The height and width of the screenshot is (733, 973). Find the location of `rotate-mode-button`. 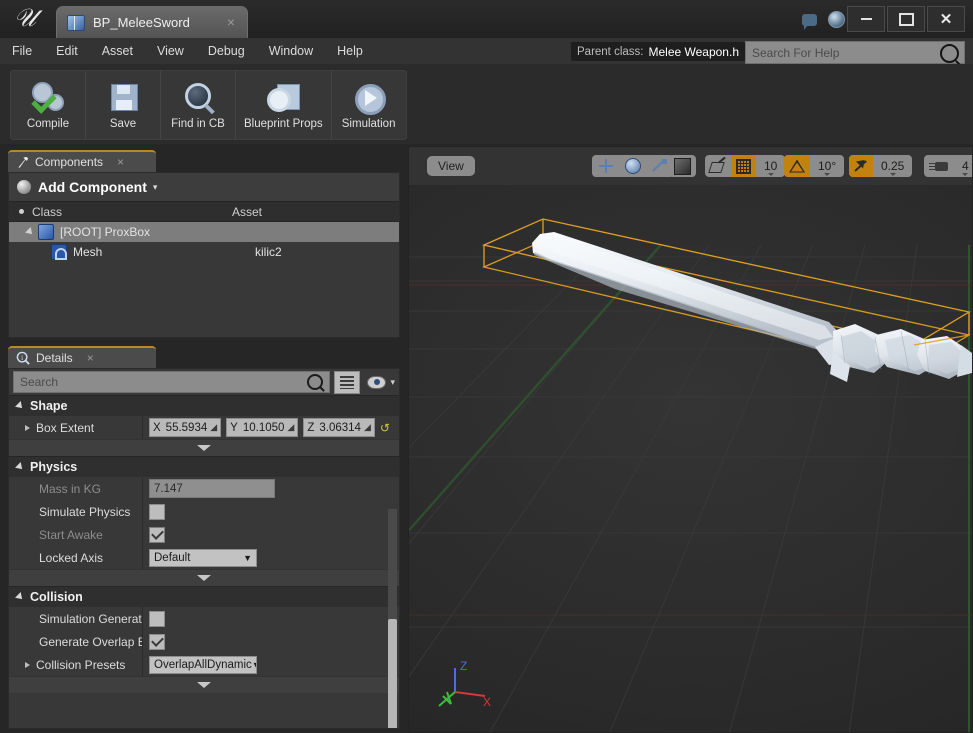

rotate-mode-button is located at coordinates (633, 166).